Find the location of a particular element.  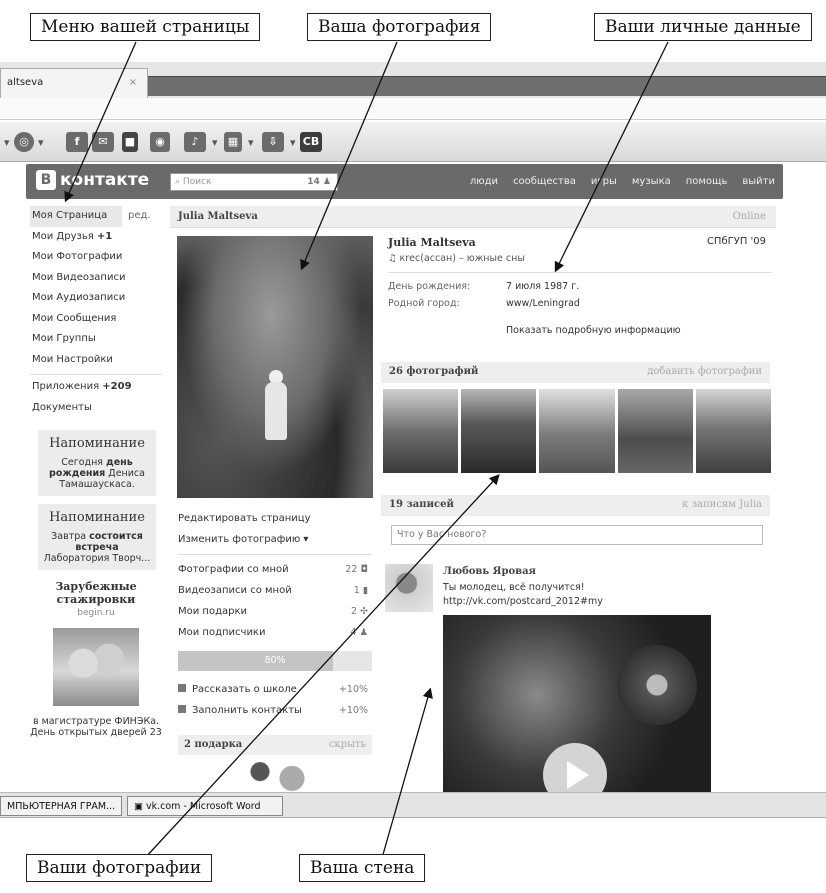

cb-icon: CB is located at coordinates (311, 142).